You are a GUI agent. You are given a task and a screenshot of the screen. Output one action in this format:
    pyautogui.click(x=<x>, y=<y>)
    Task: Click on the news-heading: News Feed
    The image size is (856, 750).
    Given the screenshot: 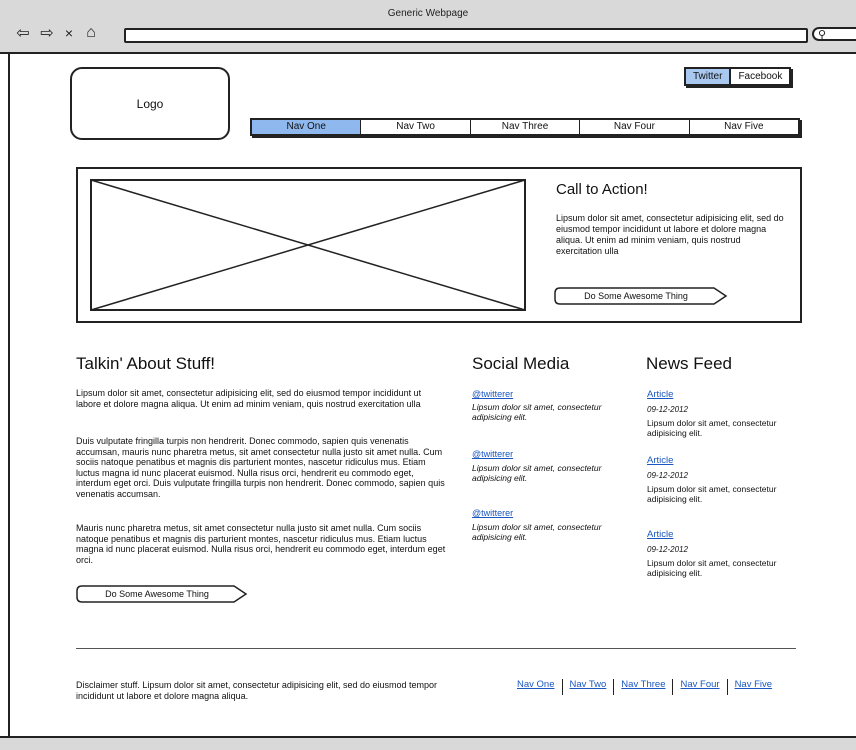 What is the action you would take?
    pyautogui.click(x=689, y=363)
    